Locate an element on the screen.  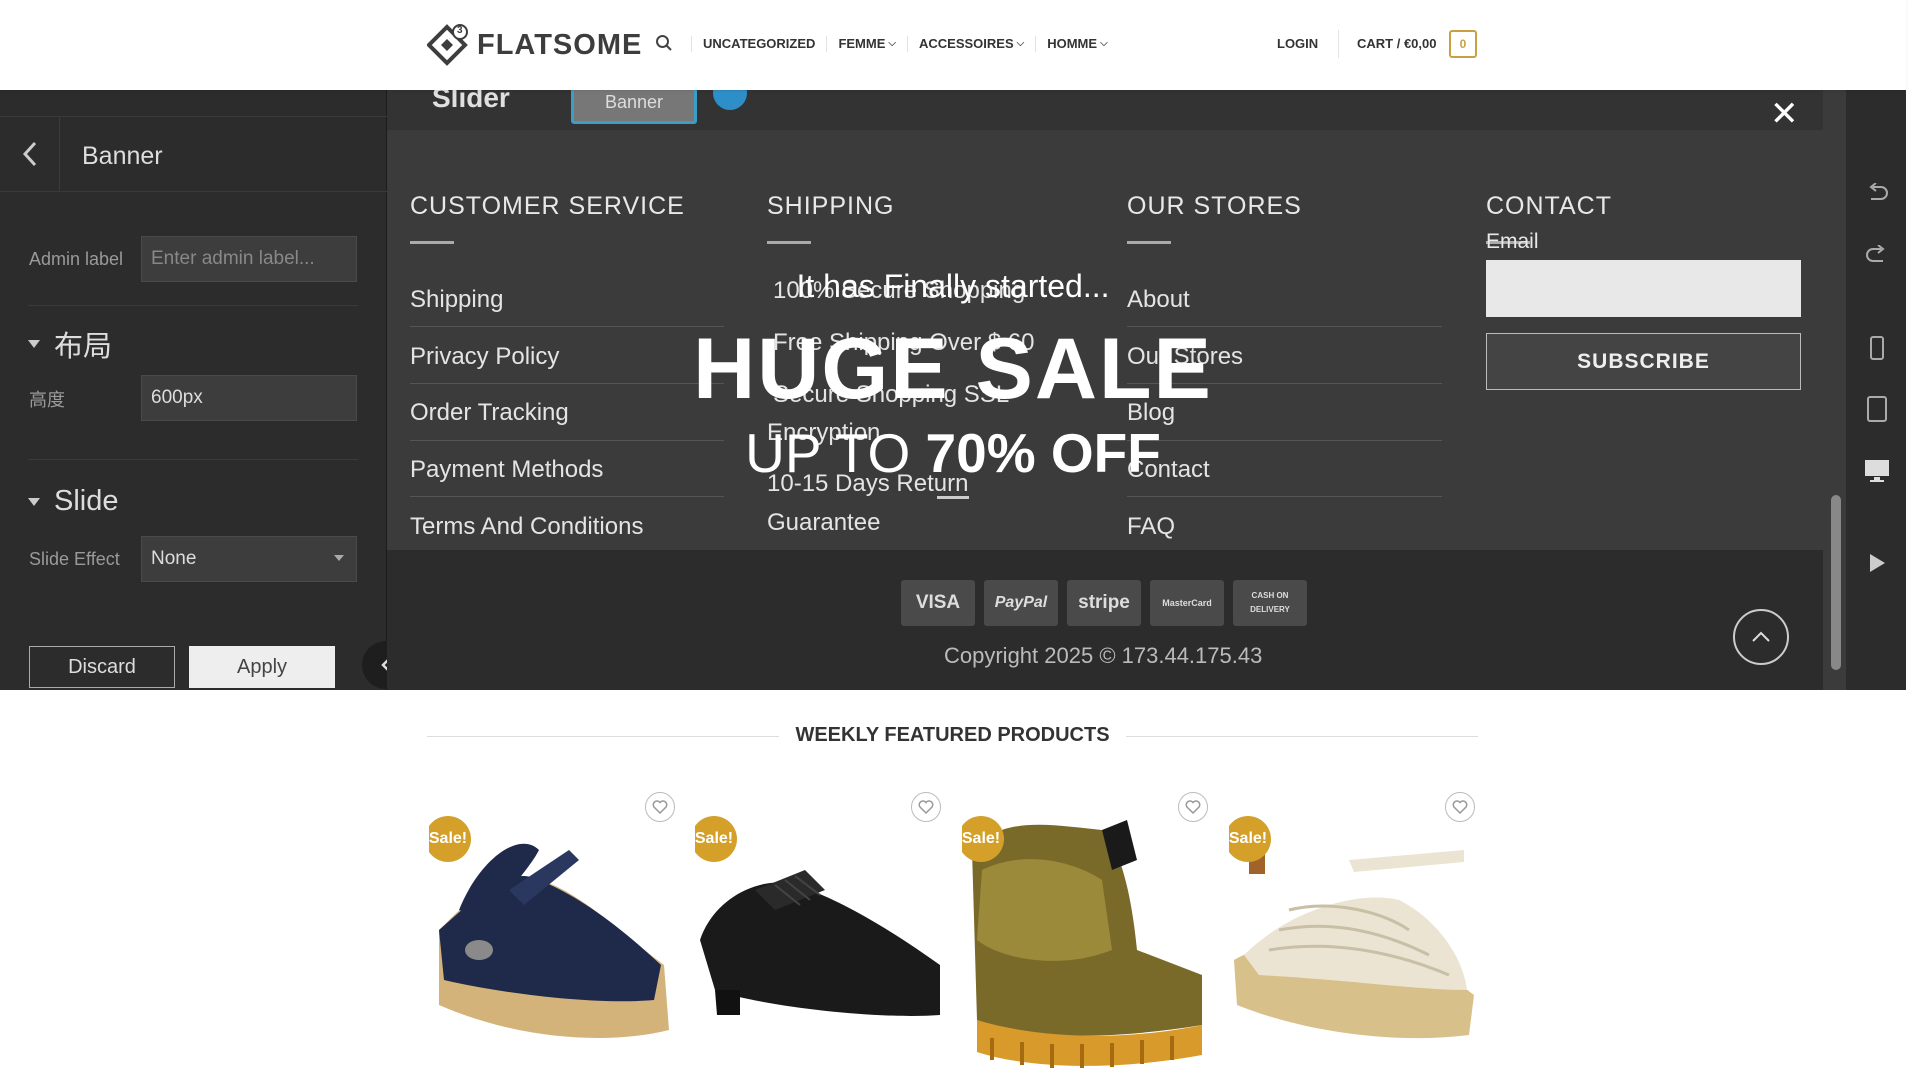
site-logo: 3 FLATSOME is located at coordinates (534, 45).